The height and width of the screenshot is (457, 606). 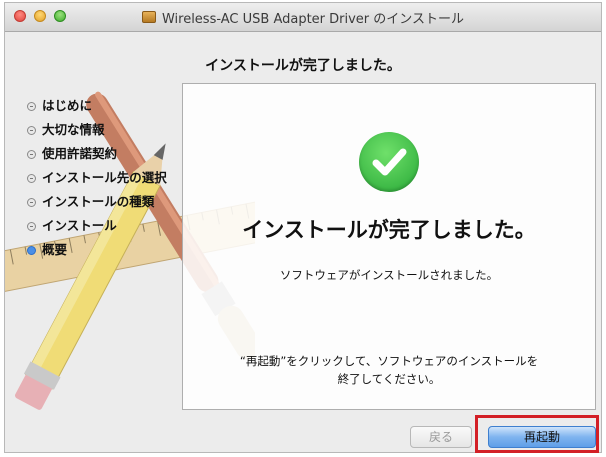 I want to click on window-title: Wireless-AC USB Adapter Driver のインストール, so click(x=313, y=19).